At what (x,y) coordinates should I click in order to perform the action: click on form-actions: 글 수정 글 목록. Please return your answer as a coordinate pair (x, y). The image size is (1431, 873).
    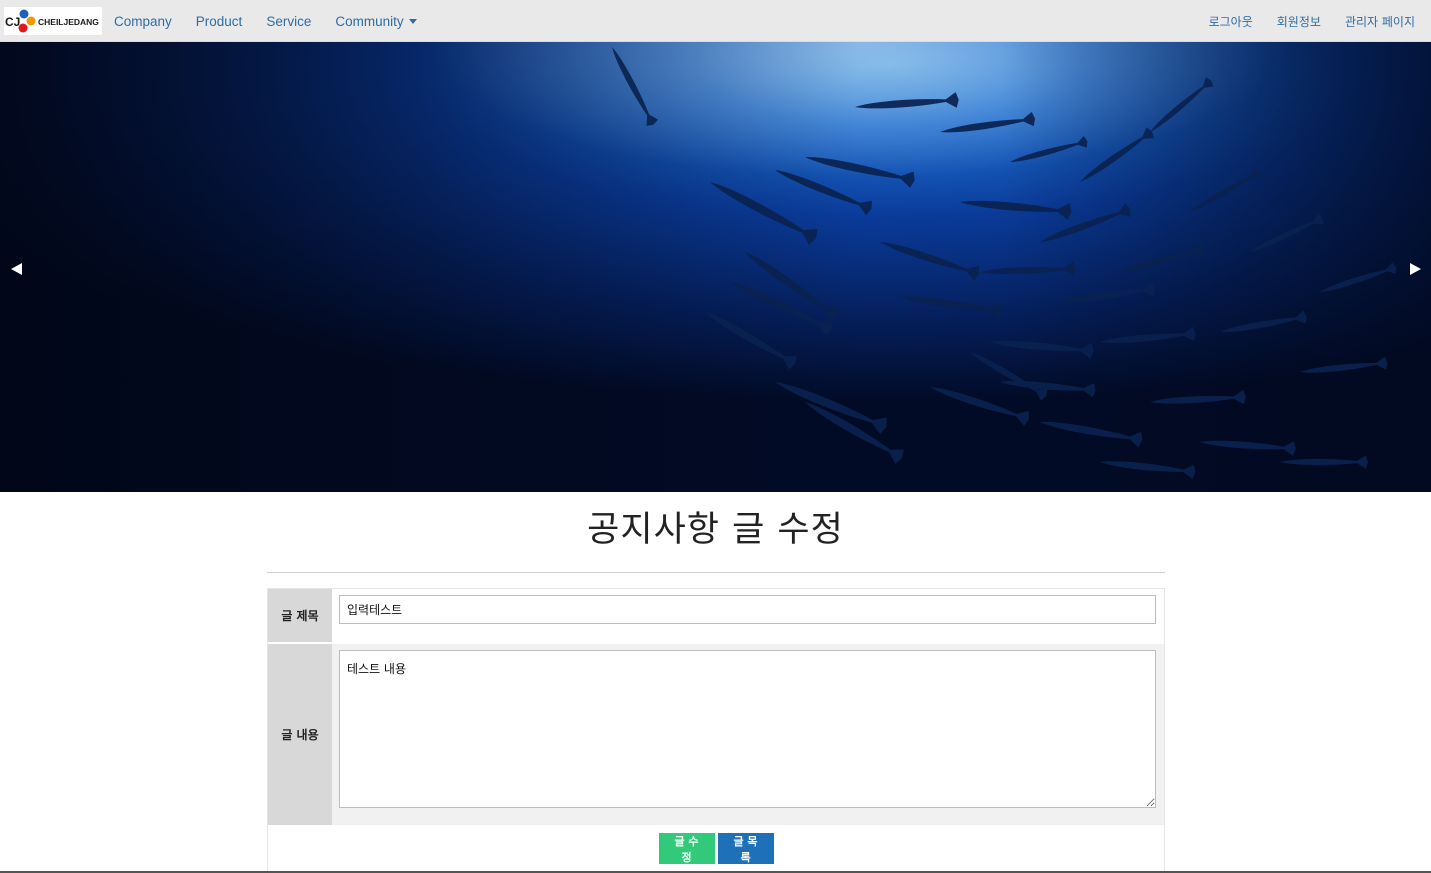
    Looking at the image, I should click on (716, 849).